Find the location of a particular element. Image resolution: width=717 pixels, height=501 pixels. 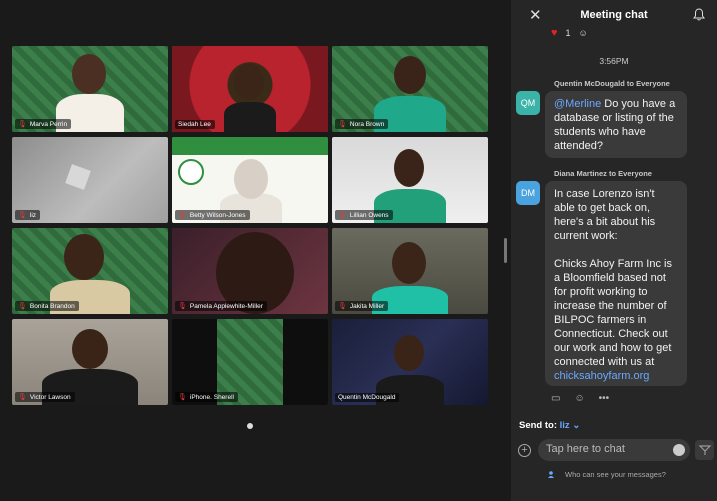

participant-tile: Quentin McDougald is located at coordinates (410, 362).